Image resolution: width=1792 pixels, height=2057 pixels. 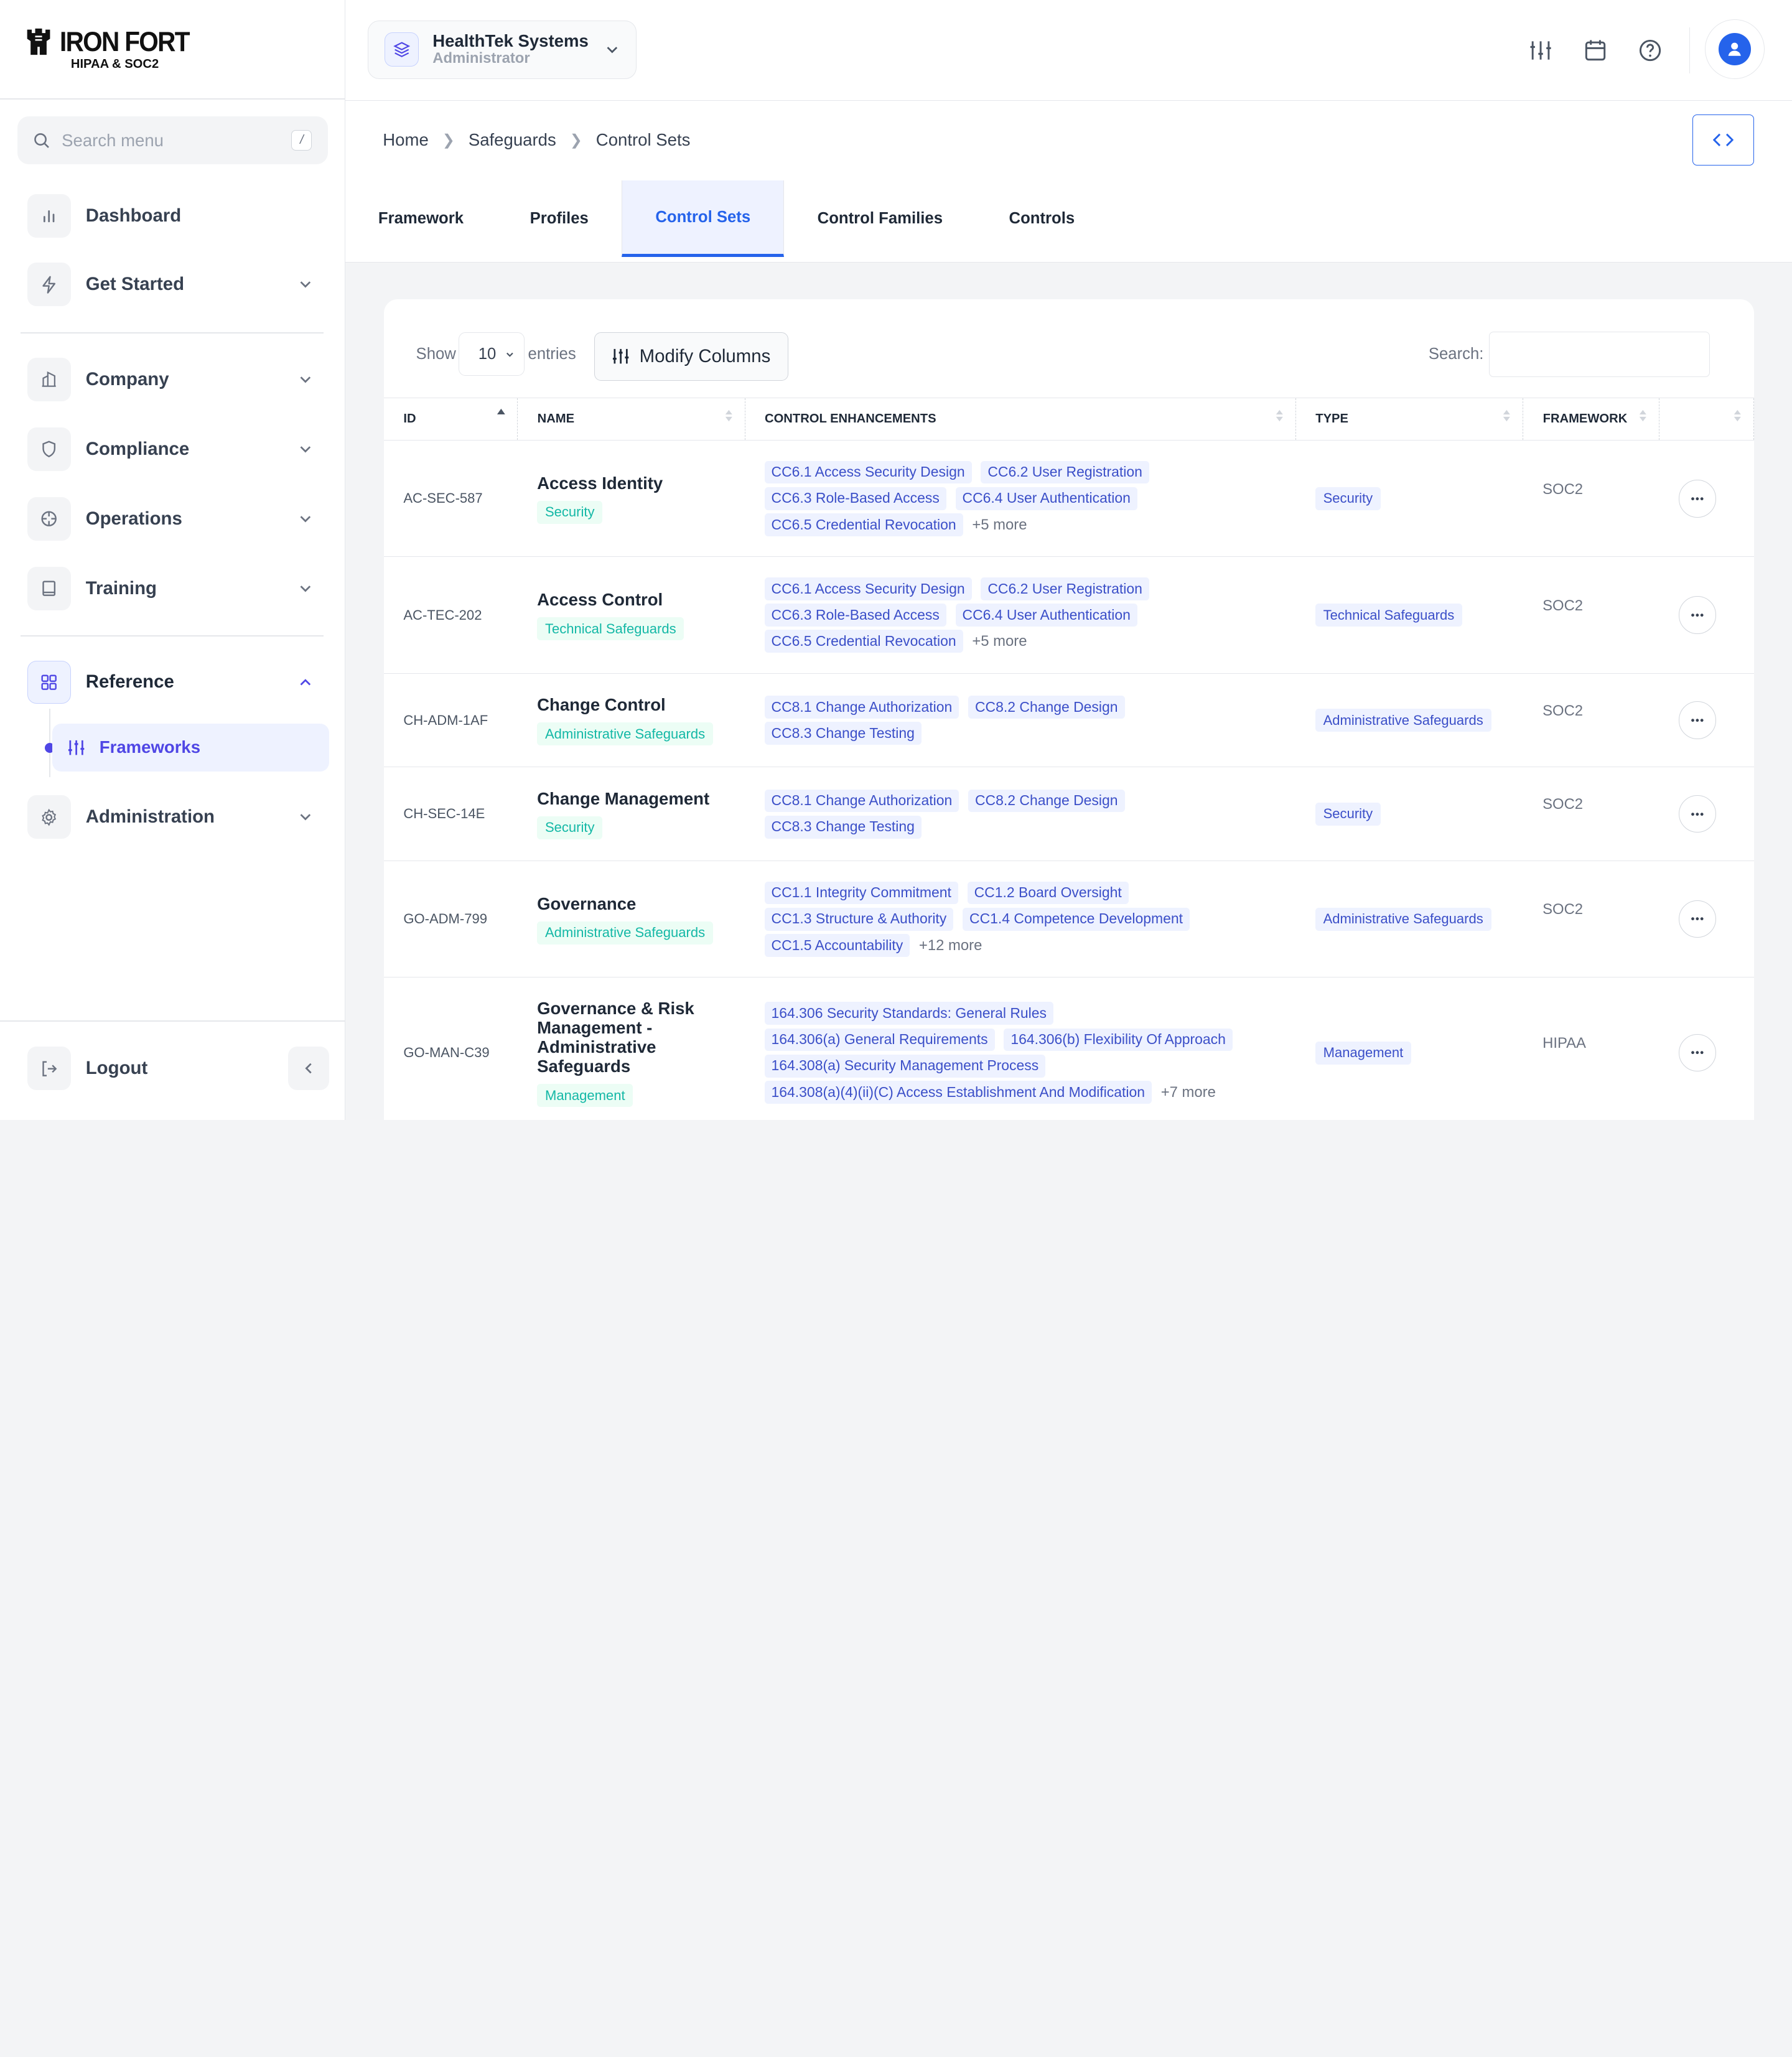 What do you see at coordinates (308, 1069) in the screenshot?
I see `collapse-sidebar-button` at bounding box center [308, 1069].